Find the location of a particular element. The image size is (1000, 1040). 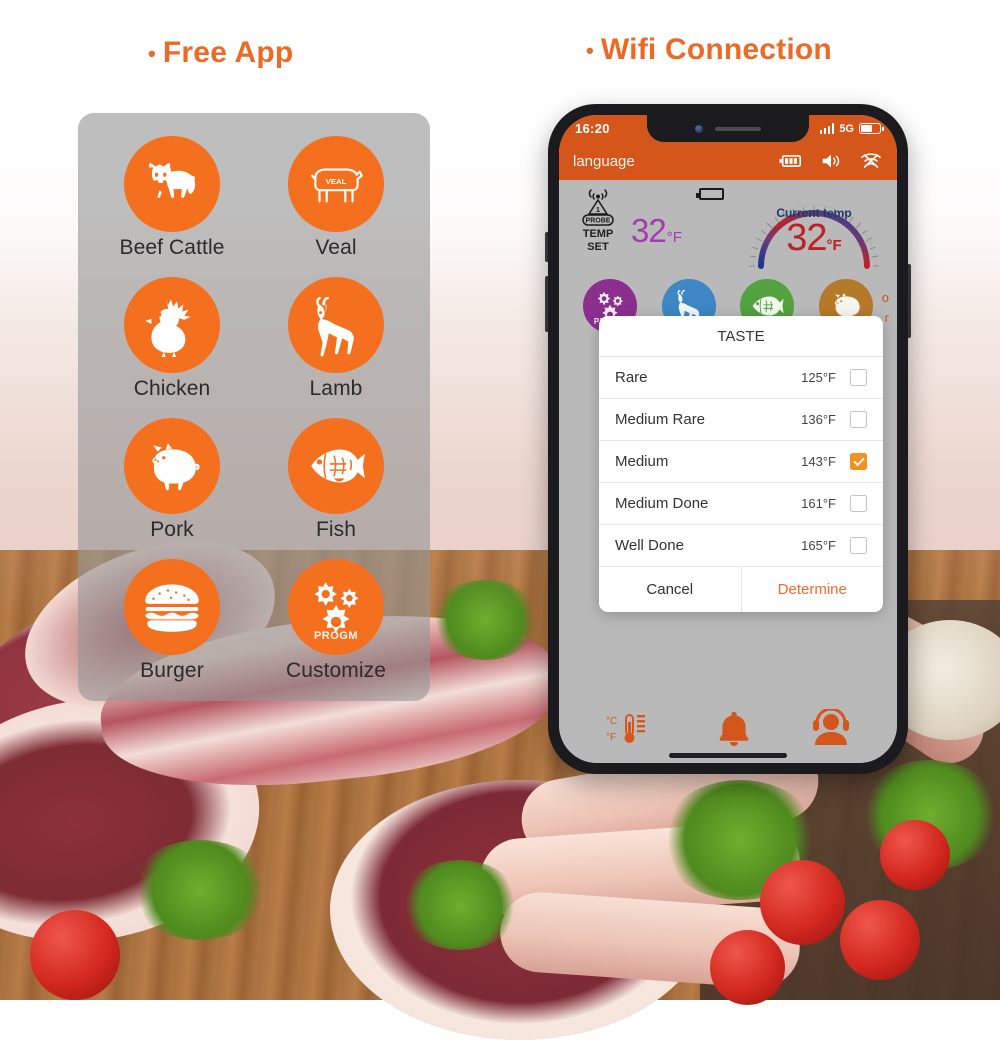

svg-text: VEAL is located at coordinates (336, 181).